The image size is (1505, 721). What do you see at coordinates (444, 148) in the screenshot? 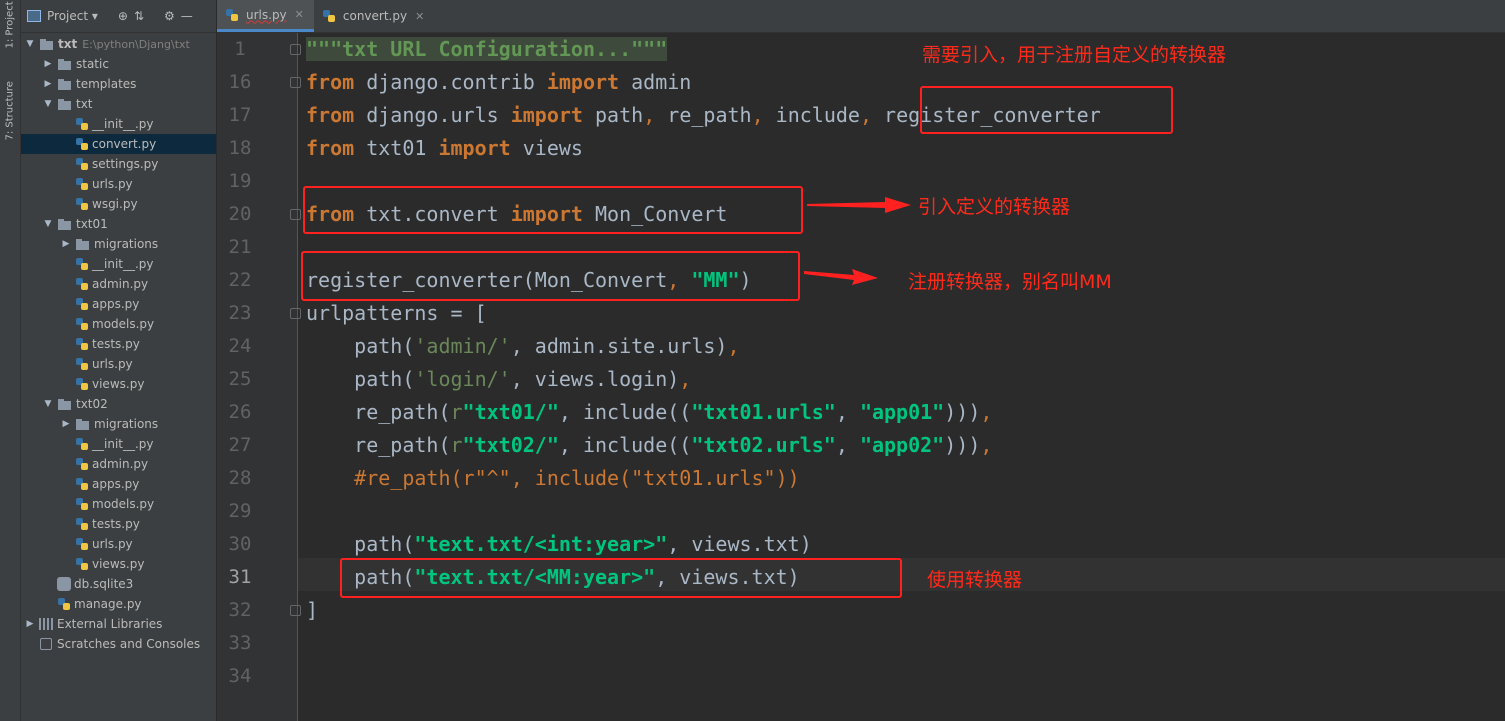
I see `code-line: from txt01 import views` at bounding box center [444, 148].